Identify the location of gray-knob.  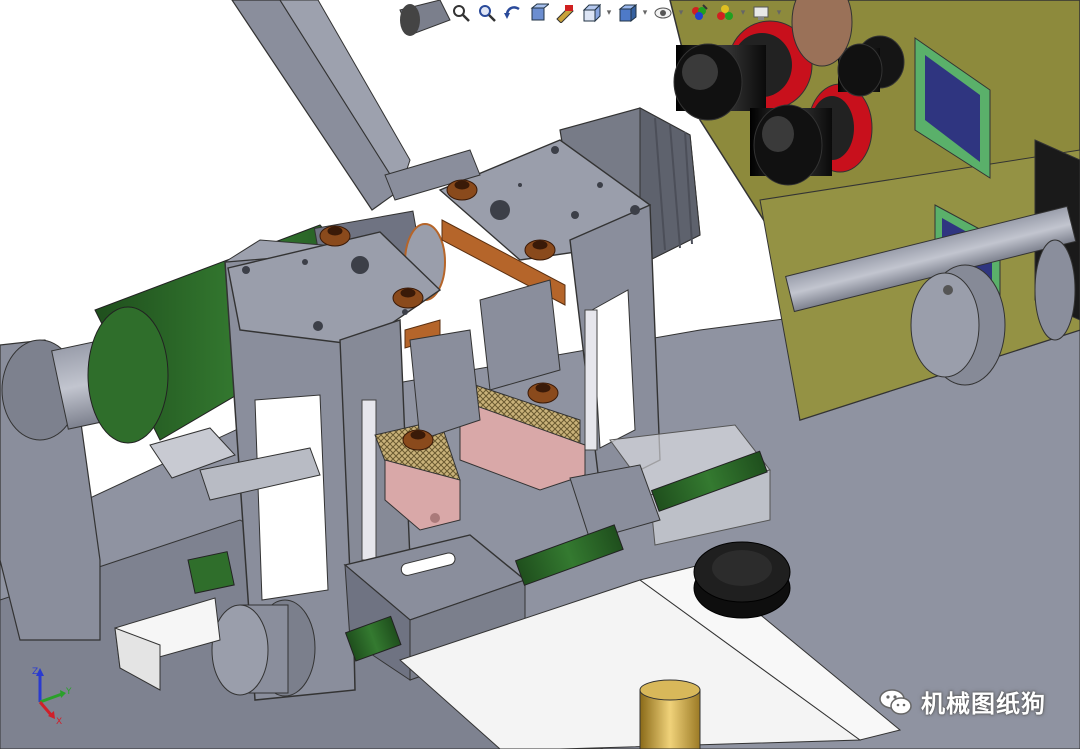
(263, 648).